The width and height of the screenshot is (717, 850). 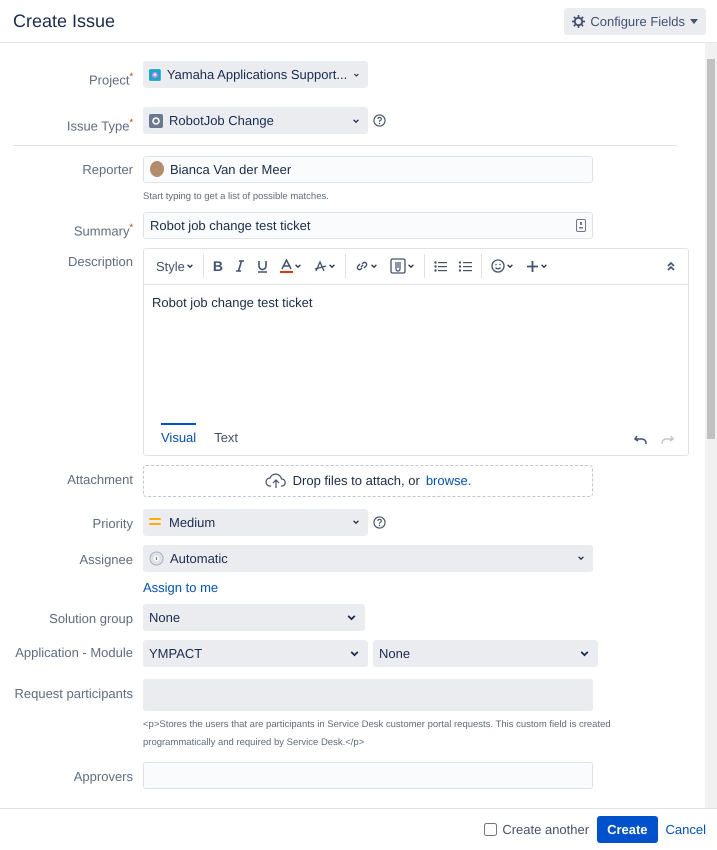 What do you see at coordinates (491, 829) in the screenshot?
I see `checkbox` at bounding box center [491, 829].